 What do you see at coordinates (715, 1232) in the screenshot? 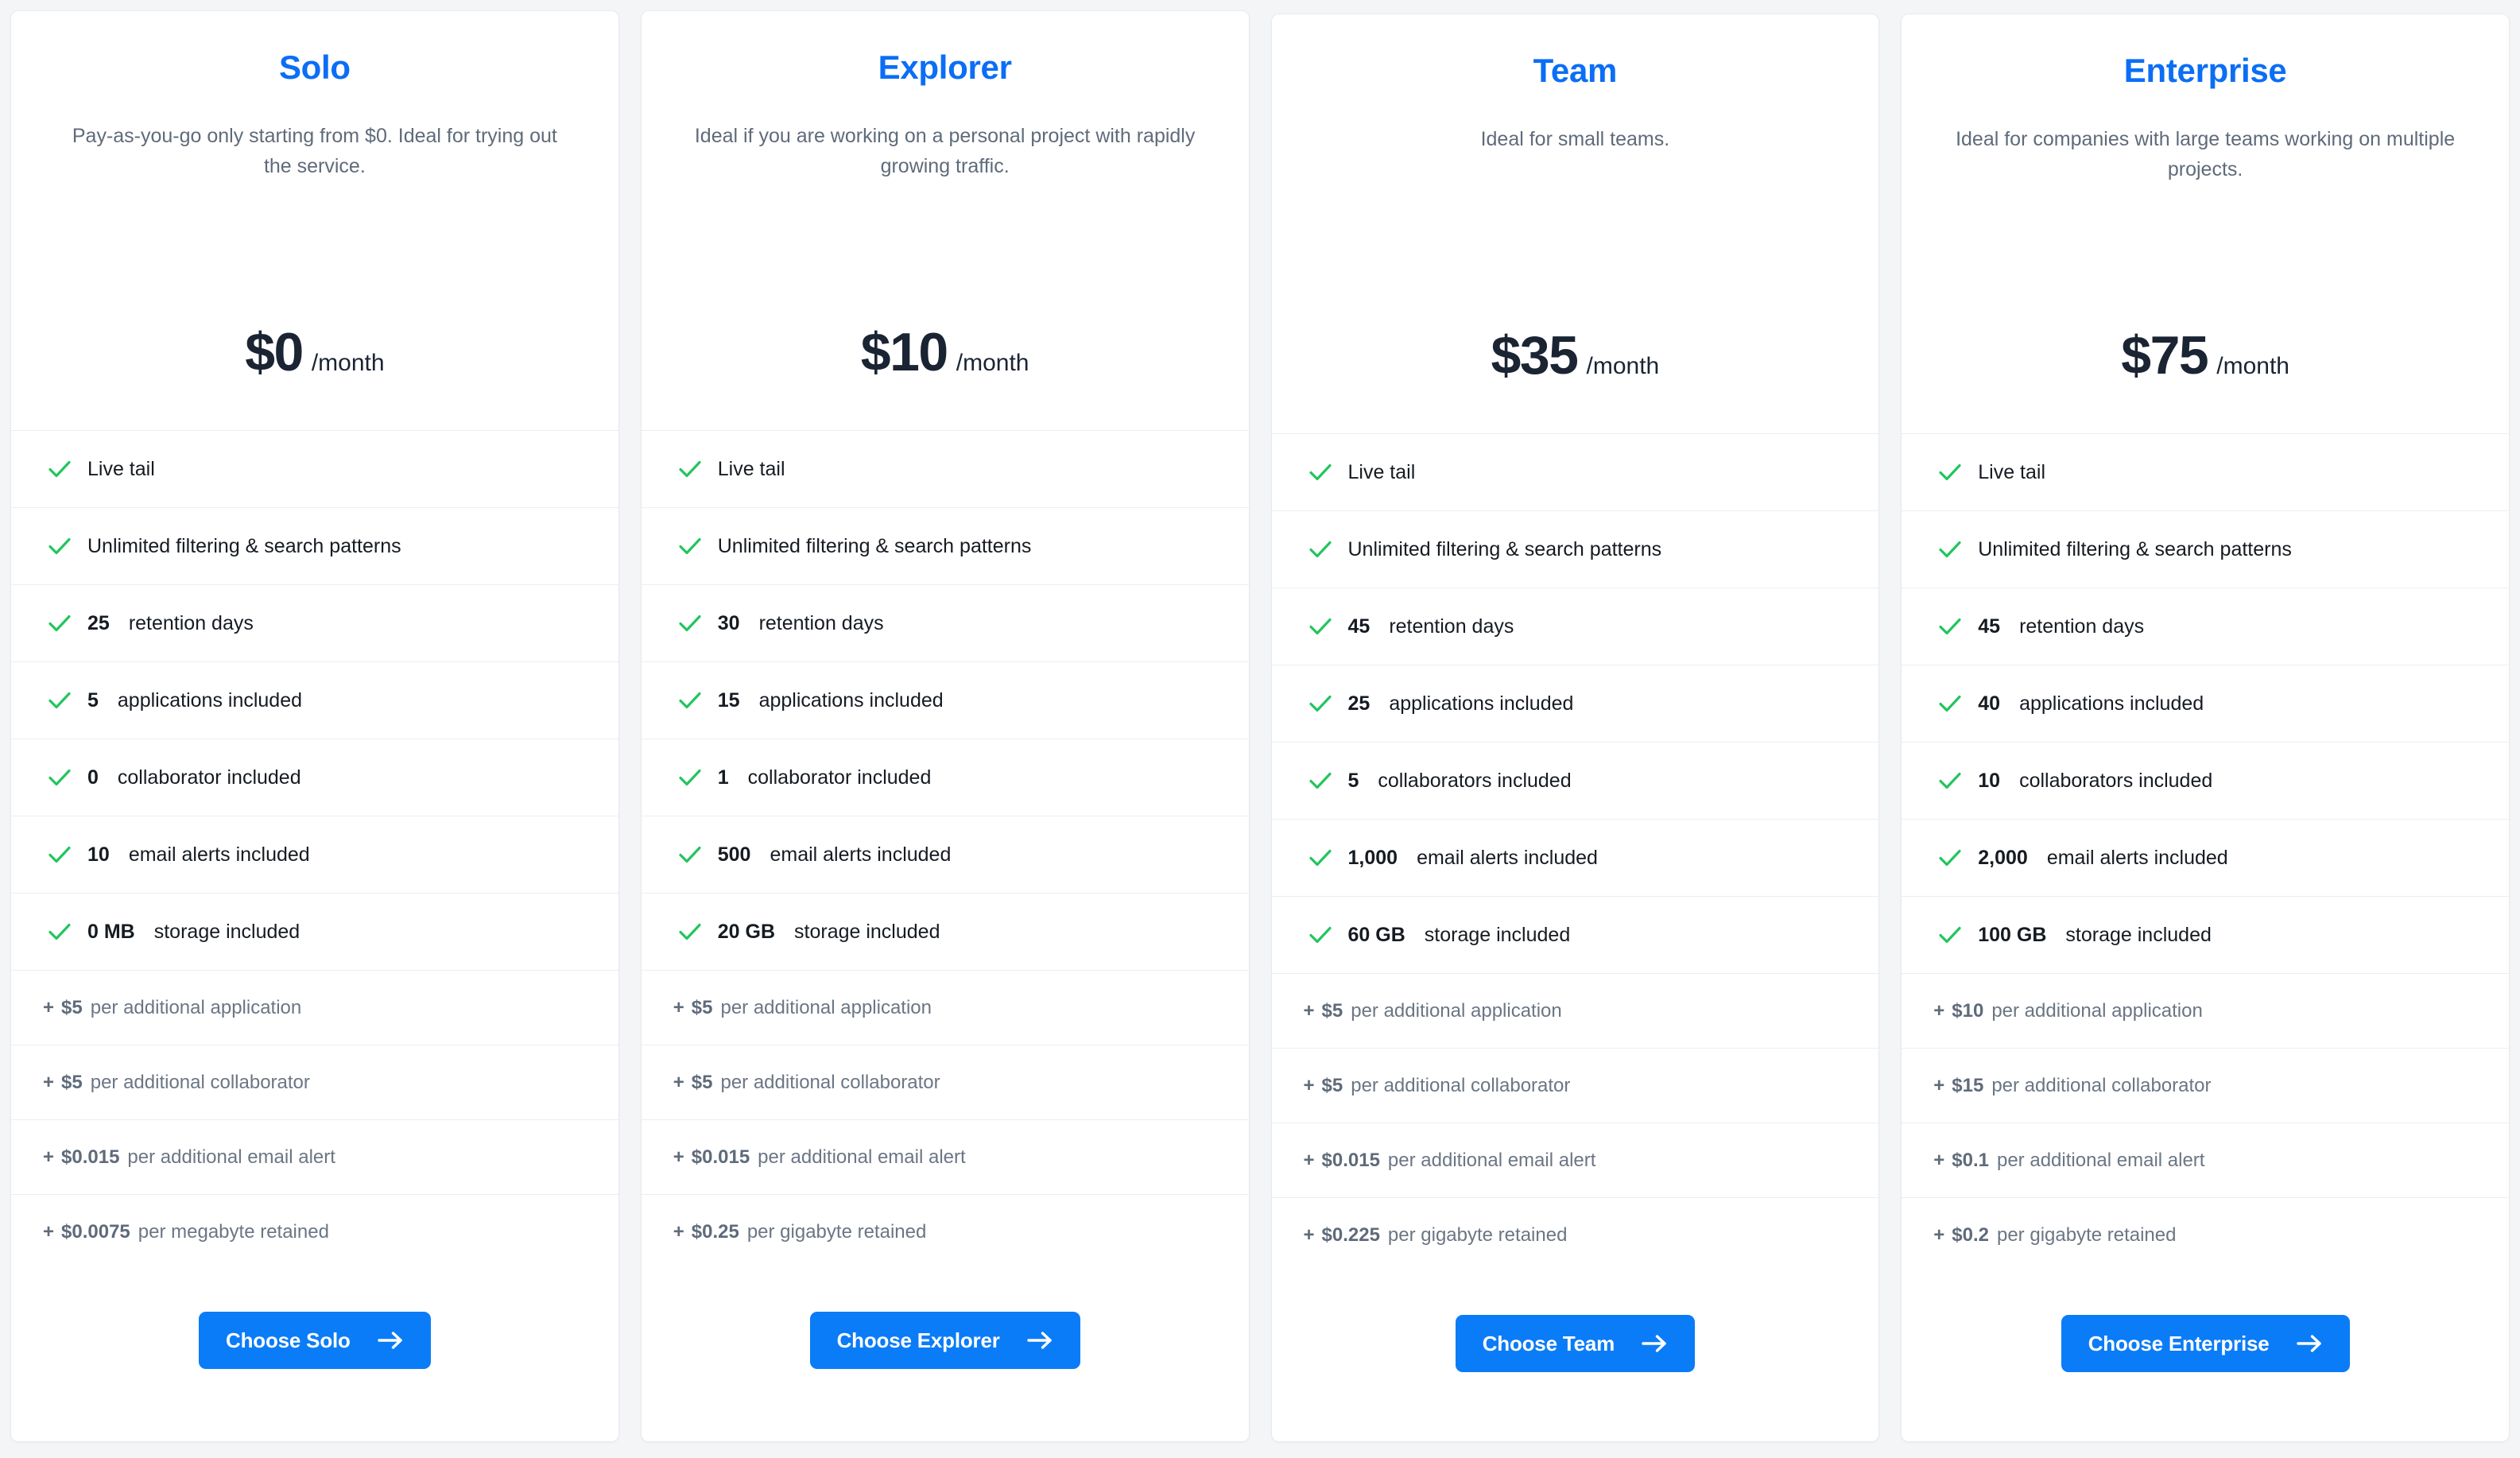
I see `metered-price-value: $0.25` at bounding box center [715, 1232].